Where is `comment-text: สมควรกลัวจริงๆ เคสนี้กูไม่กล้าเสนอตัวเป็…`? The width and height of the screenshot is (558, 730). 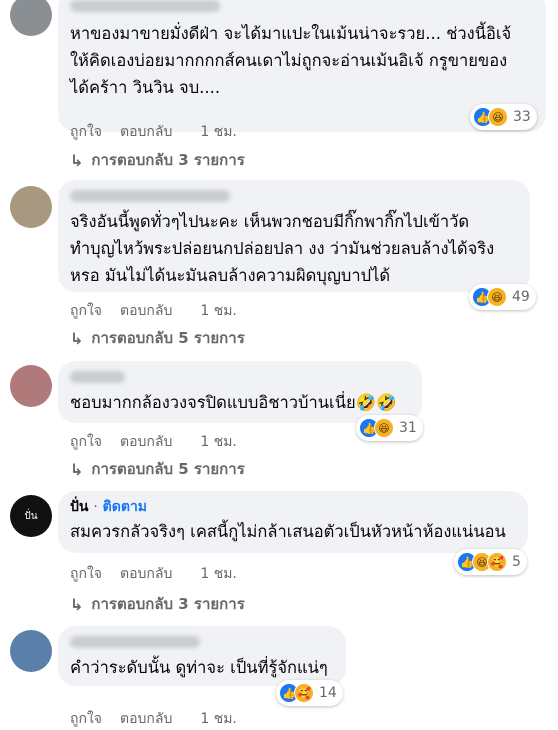 comment-text: สมควรกลัวจริงๆ เคสนี้กูไม่กล้าเสนอตัวเป็… is located at coordinates (288, 531).